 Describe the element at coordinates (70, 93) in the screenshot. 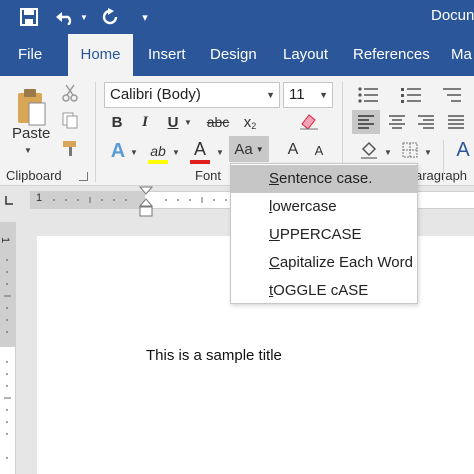

I see `cut-icon` at that location.